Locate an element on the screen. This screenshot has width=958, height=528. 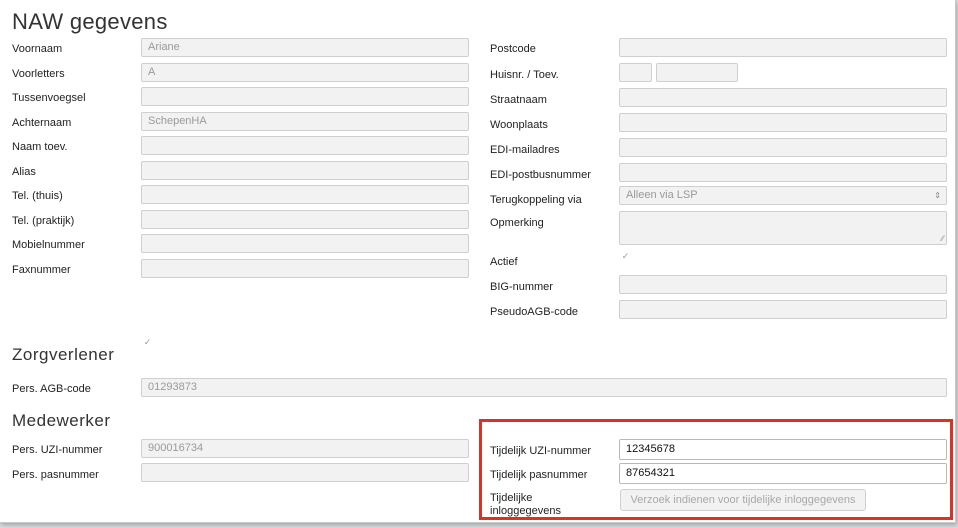
woonplaats-label: Woonplaats is located at coordinates (519, 125).